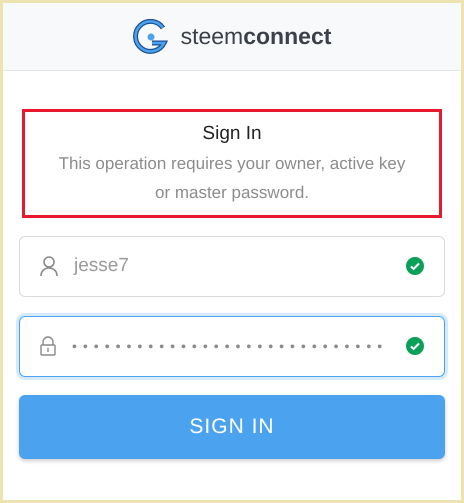 This screenshot has height=503, width=464. Describe the element at coordinates (102, 266) in the screenshot. I see `field-value: jesse7` at that location.